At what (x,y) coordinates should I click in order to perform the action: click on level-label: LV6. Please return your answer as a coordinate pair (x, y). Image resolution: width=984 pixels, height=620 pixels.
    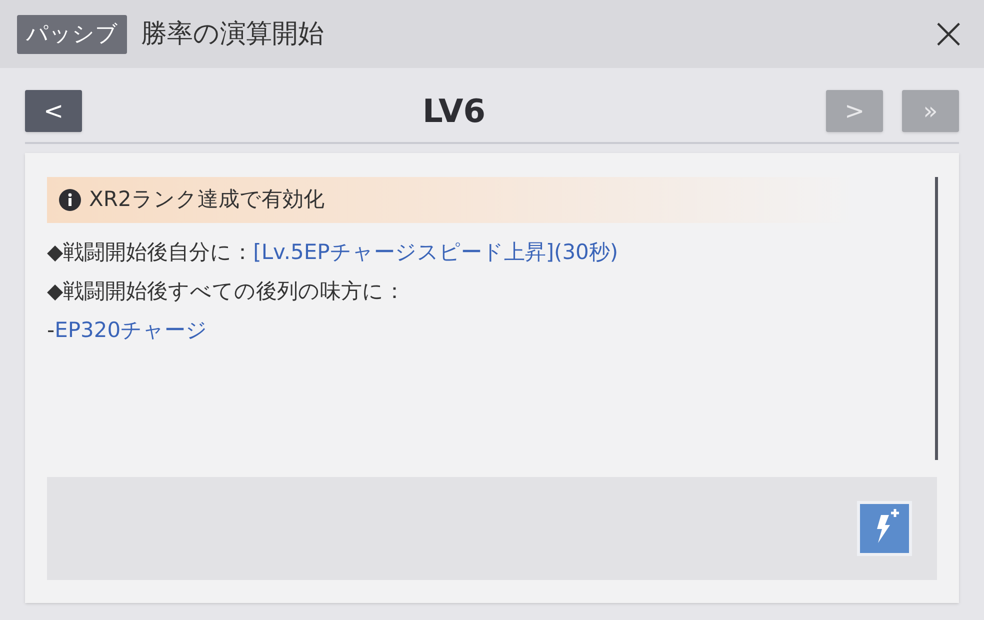
    Looking at the image, I should click on (453, 111).